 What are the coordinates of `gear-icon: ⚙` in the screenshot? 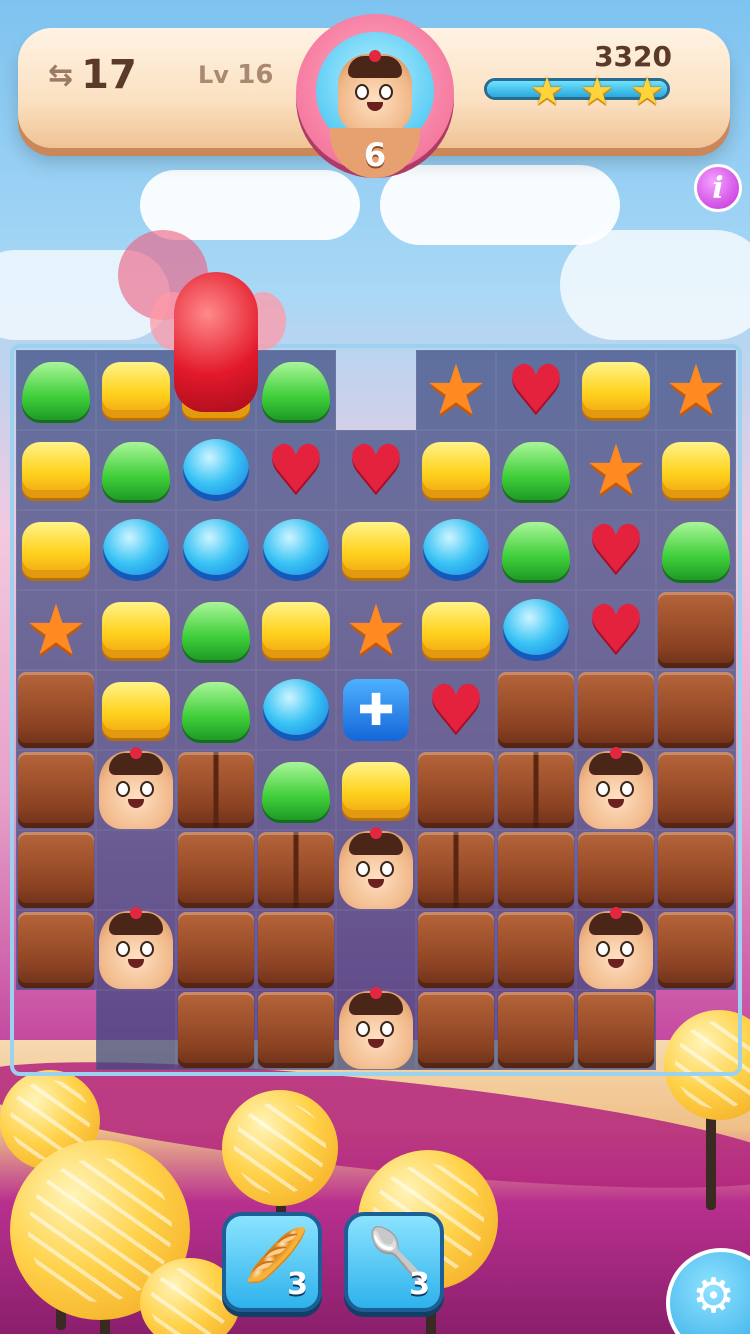 It's located at (714, 1296).